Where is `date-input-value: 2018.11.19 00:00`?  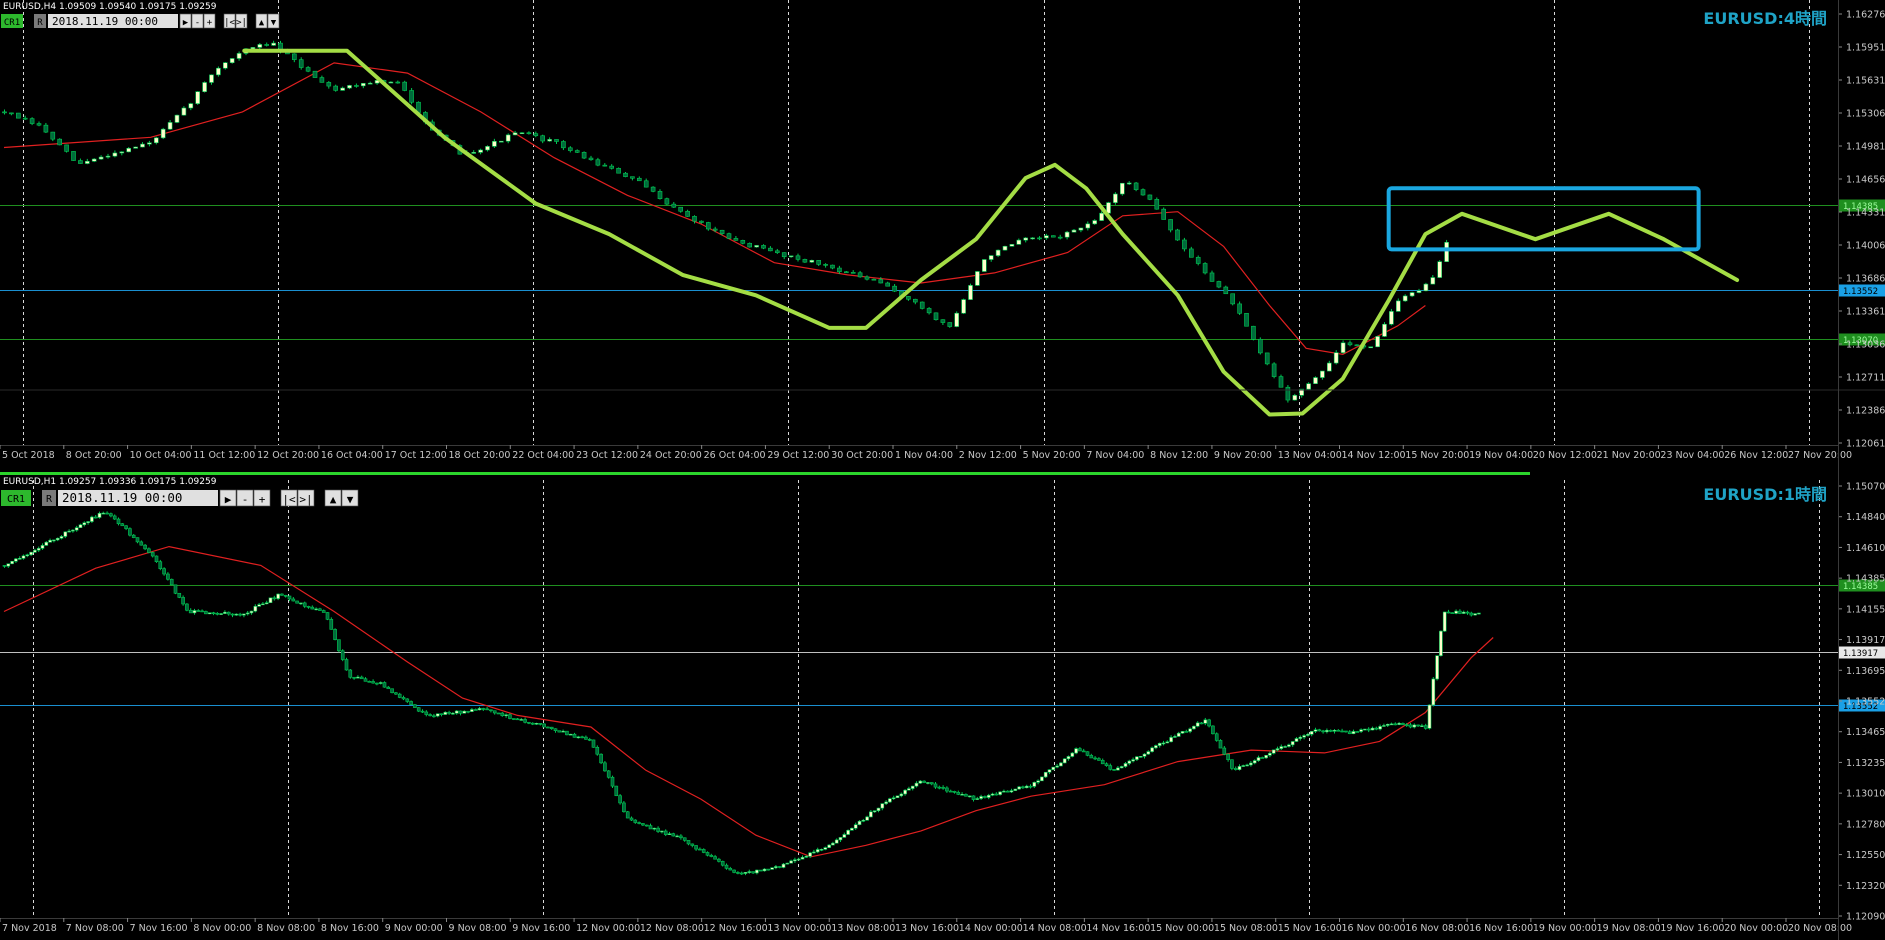
date-input-value: 2018.11.19 00:00 is located at coordinates (122, 497).